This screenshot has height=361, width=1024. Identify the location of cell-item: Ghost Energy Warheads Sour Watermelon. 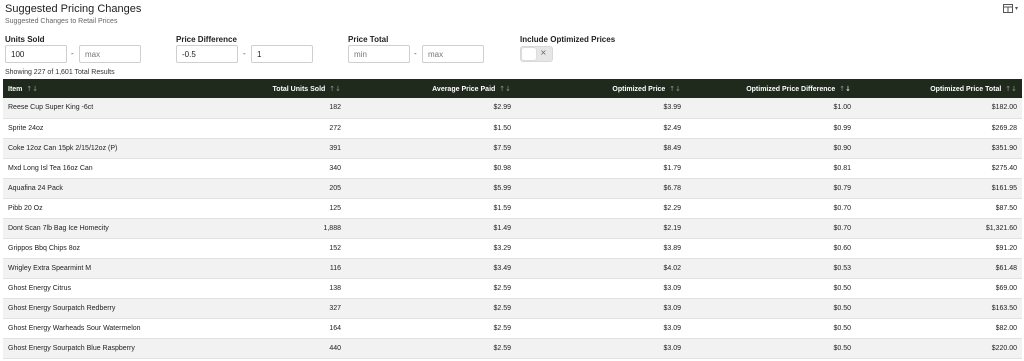
(103, 328).